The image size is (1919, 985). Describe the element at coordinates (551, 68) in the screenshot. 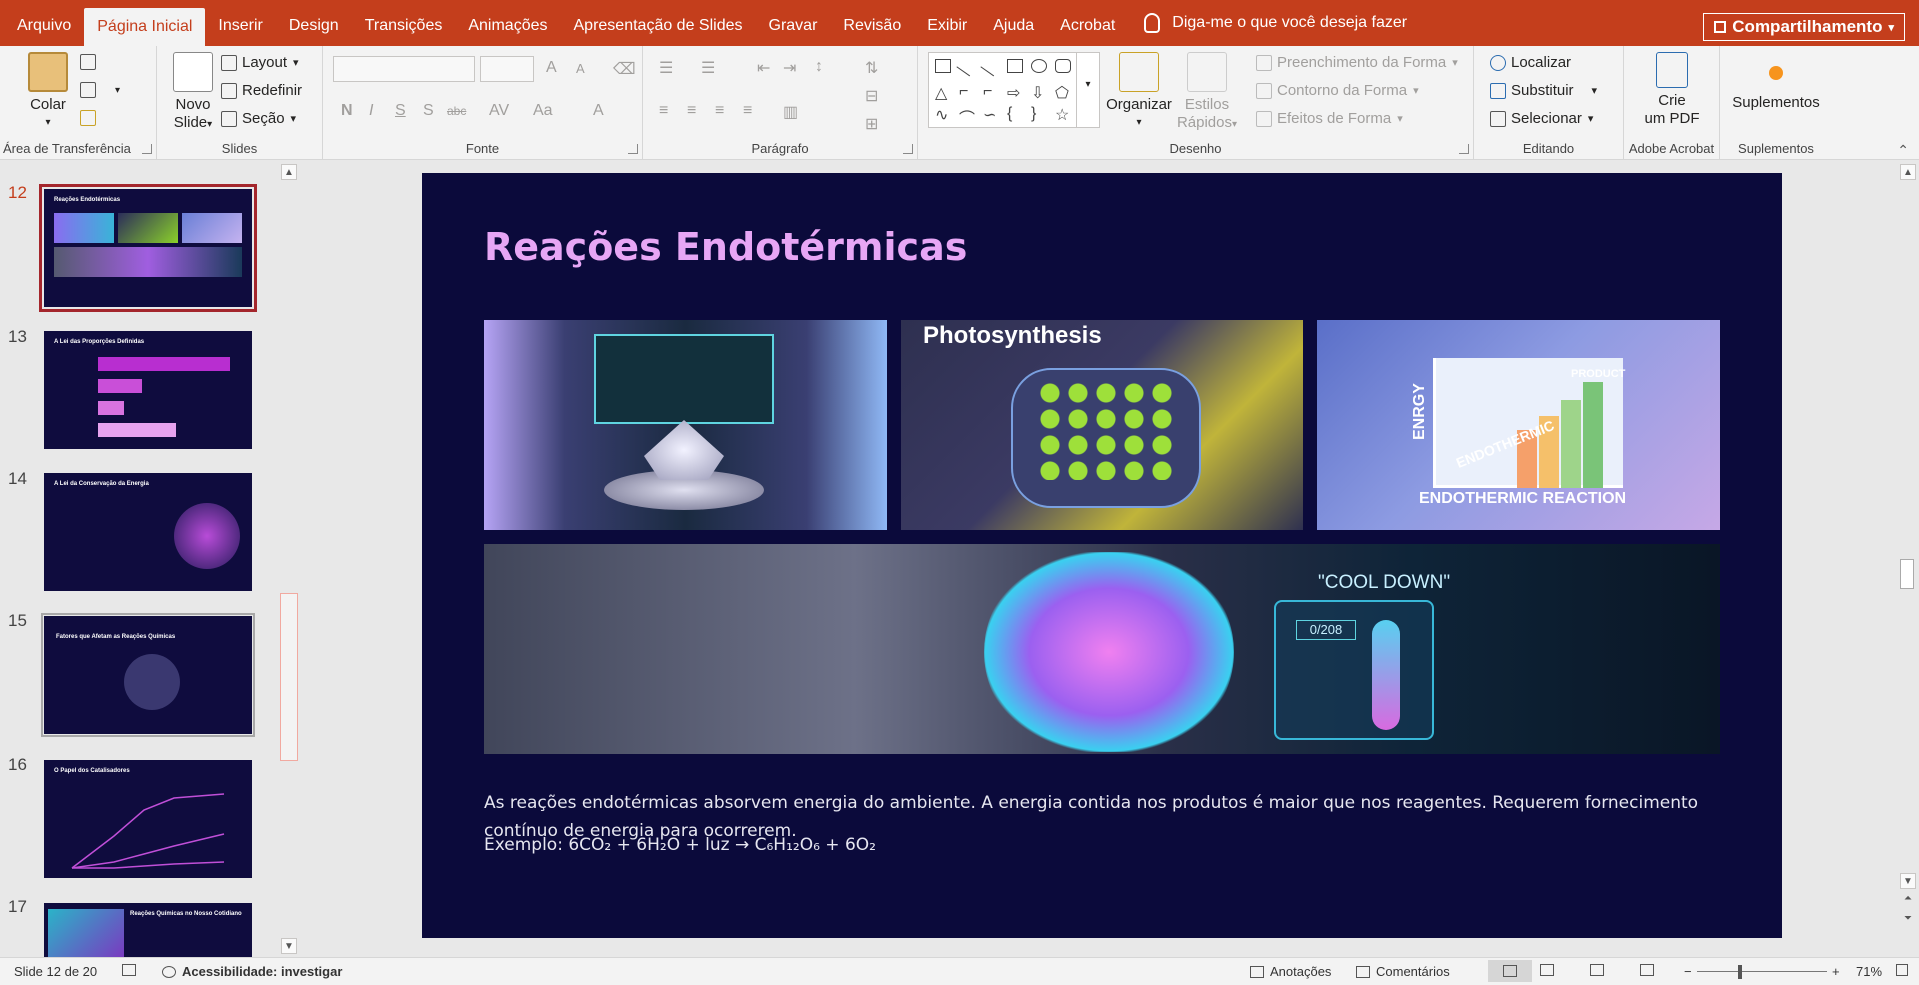

I see `grow-font-icon: A` at that location.